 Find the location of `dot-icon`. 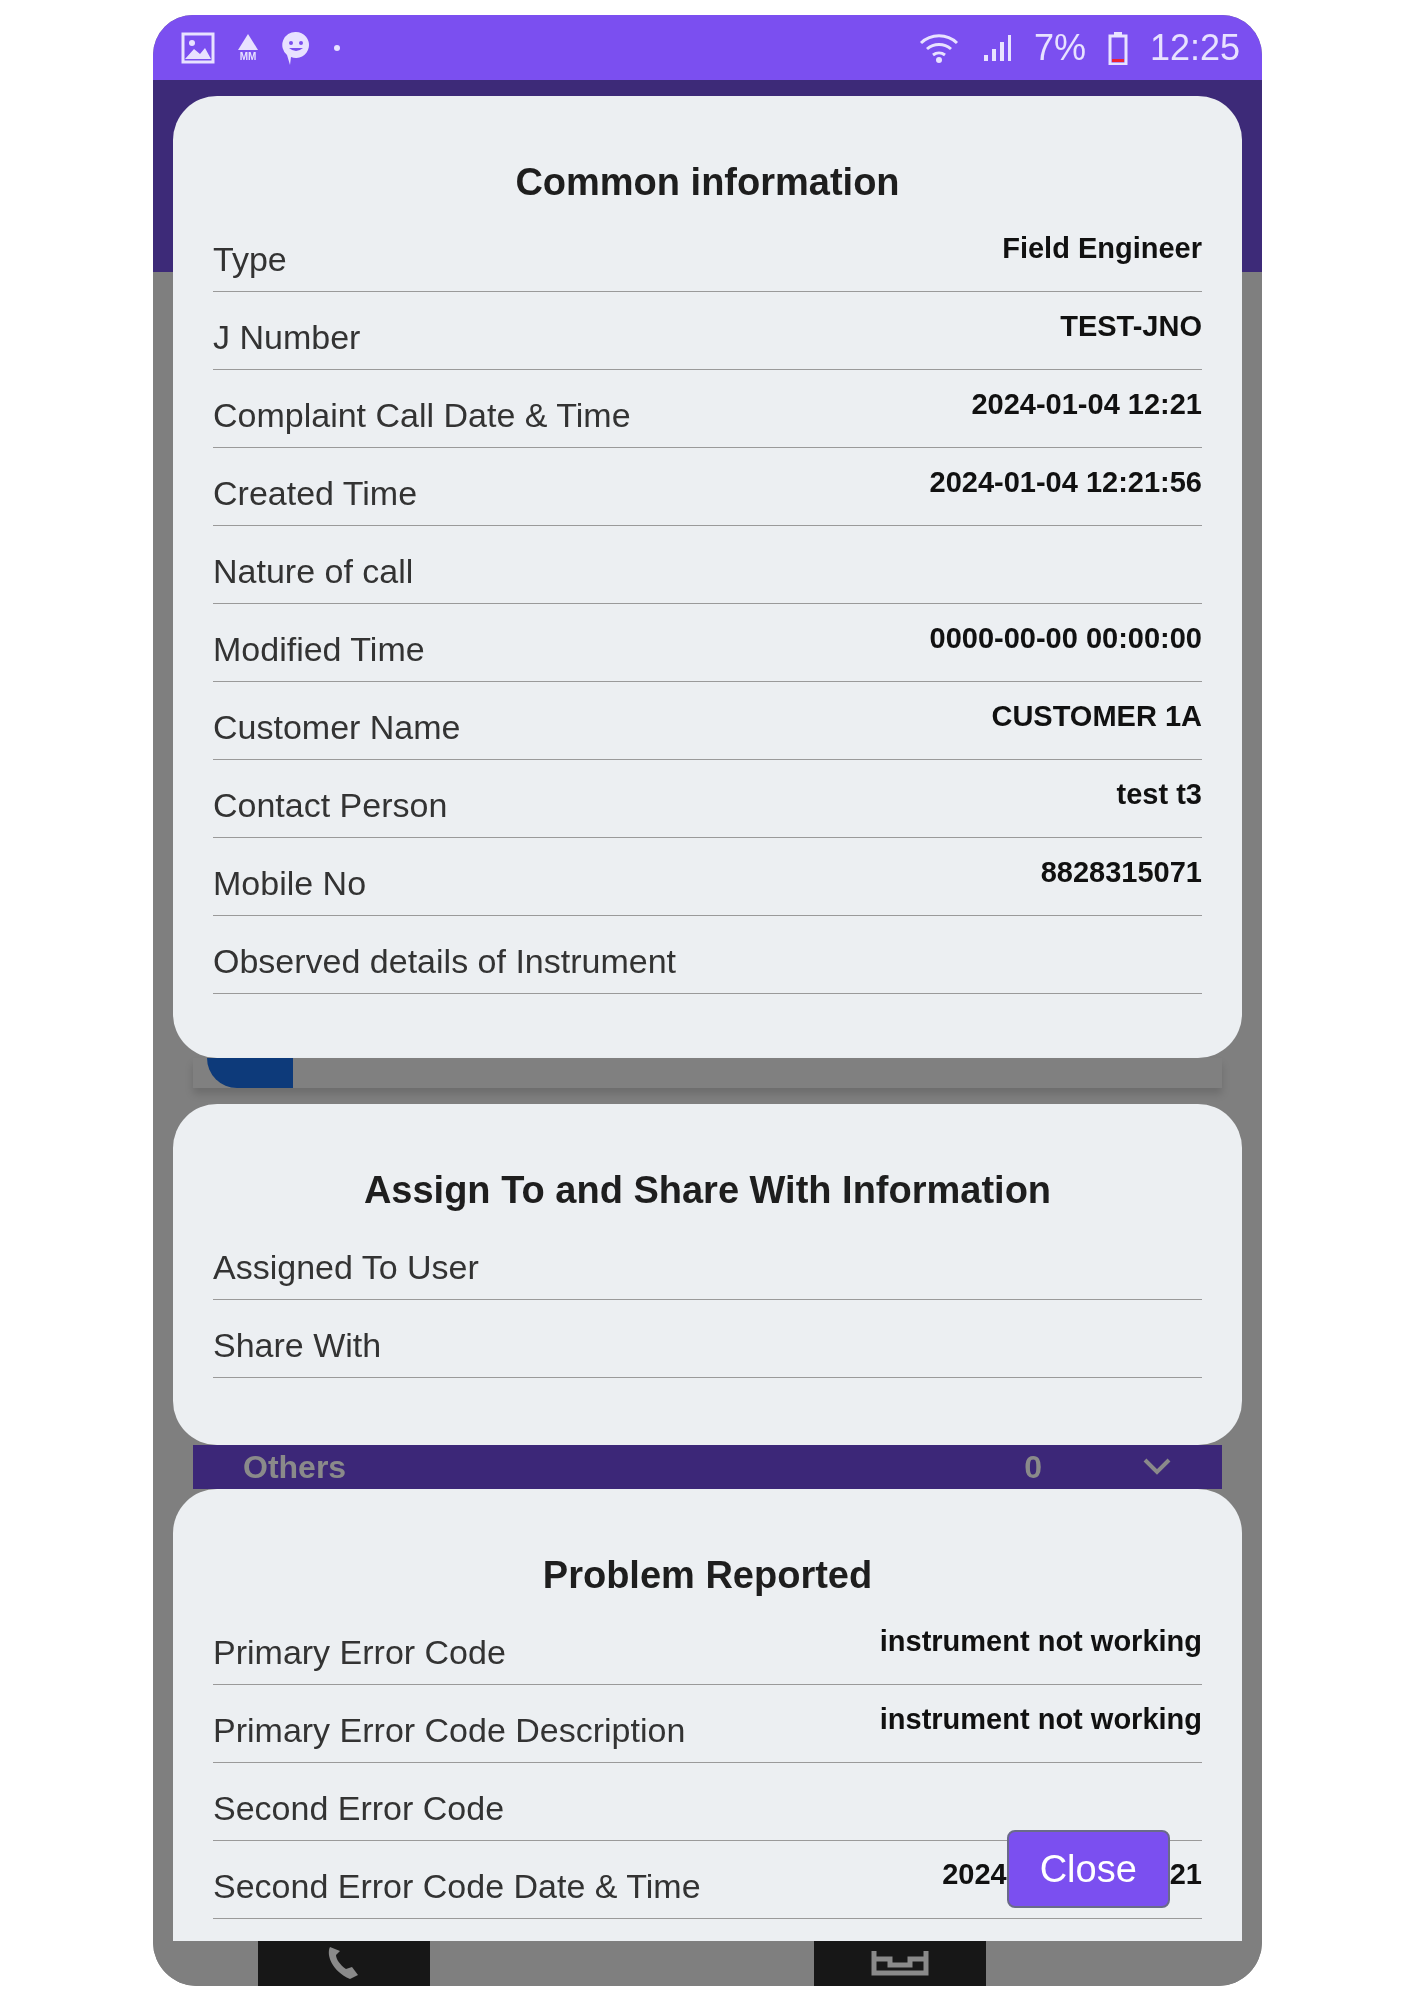

dot-icon is located at coordinates (337, 47).